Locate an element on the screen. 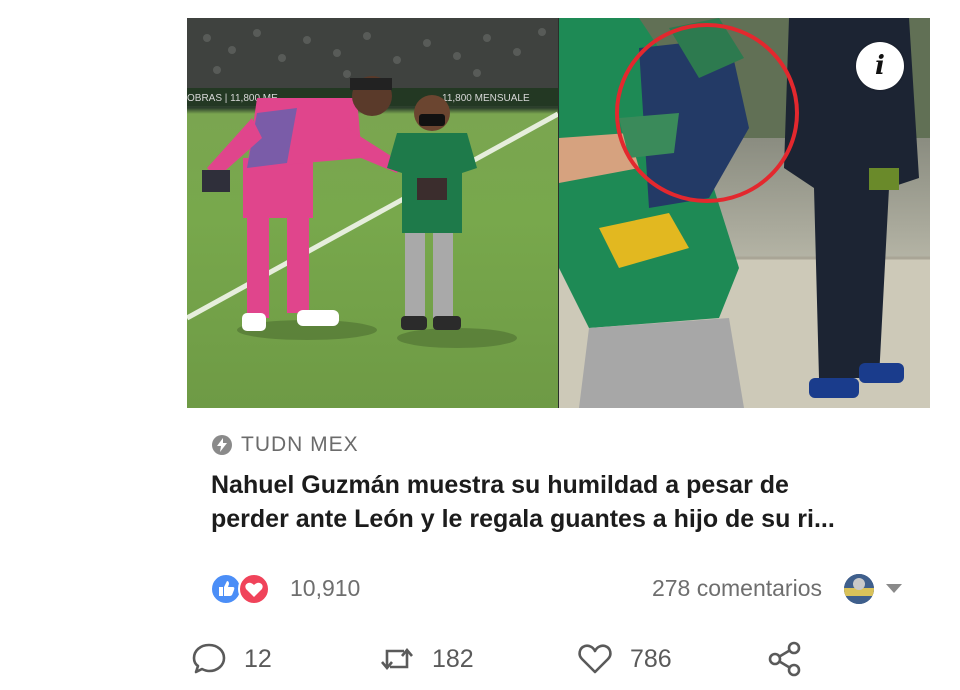 The width and height of the screenshot is (960, 690). stadium-banner: 11,800 MENSUALE is located at coordinates (486, 98).